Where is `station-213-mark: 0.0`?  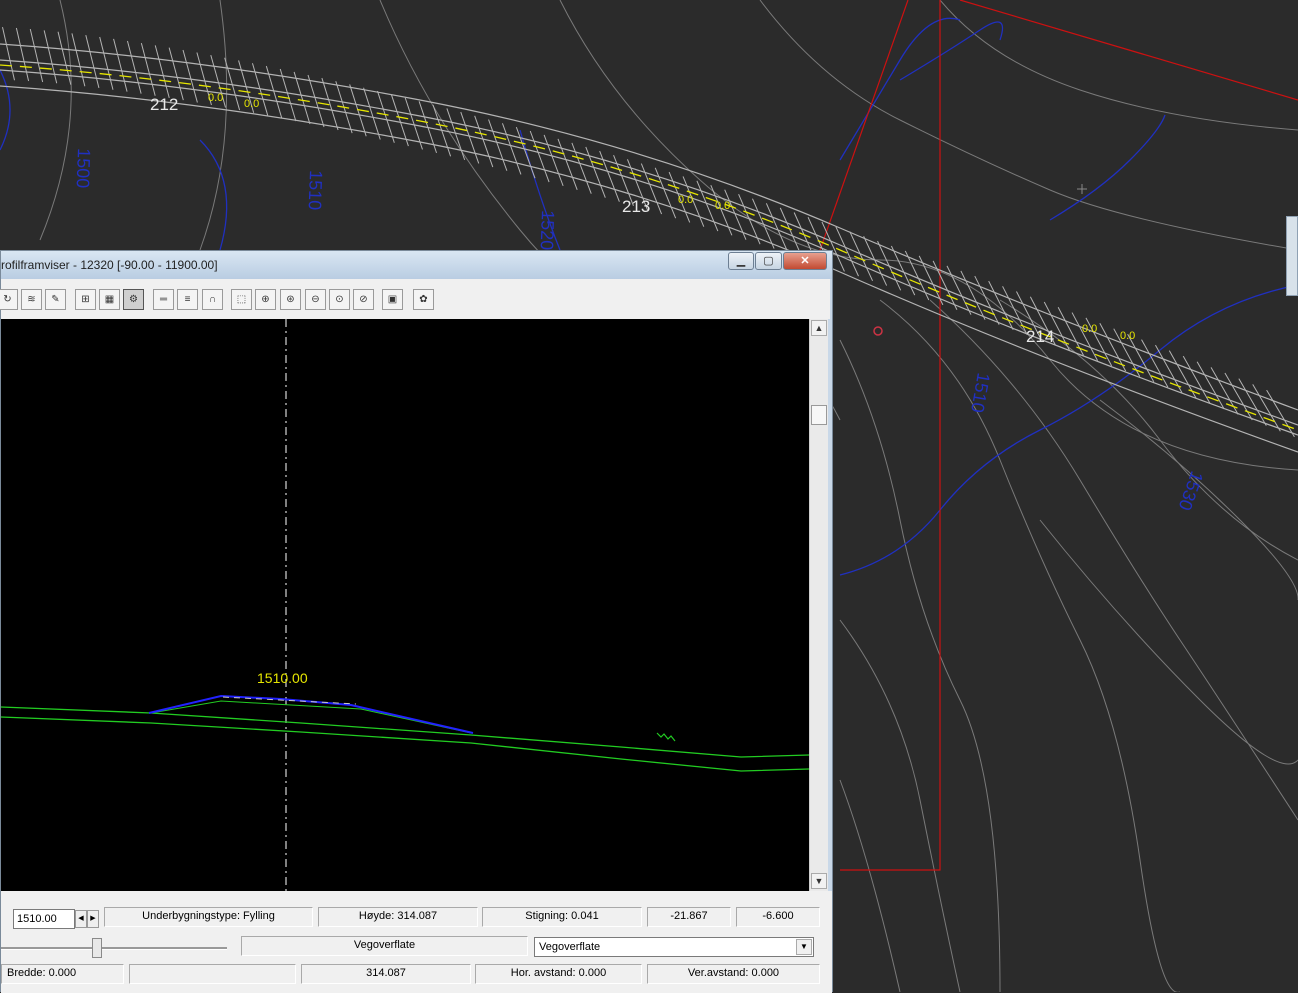
station-213-mark: 0.0 is located at coordinates (685, 200).